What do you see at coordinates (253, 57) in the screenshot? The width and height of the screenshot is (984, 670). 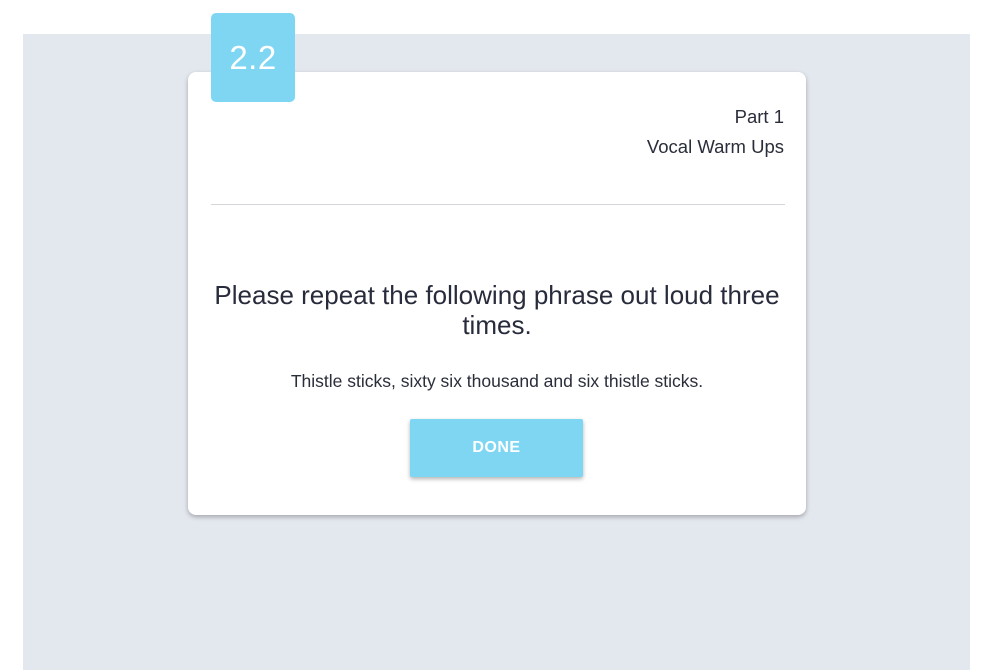 I see `step-badge: 2.2` at bounding box center [253, 57].